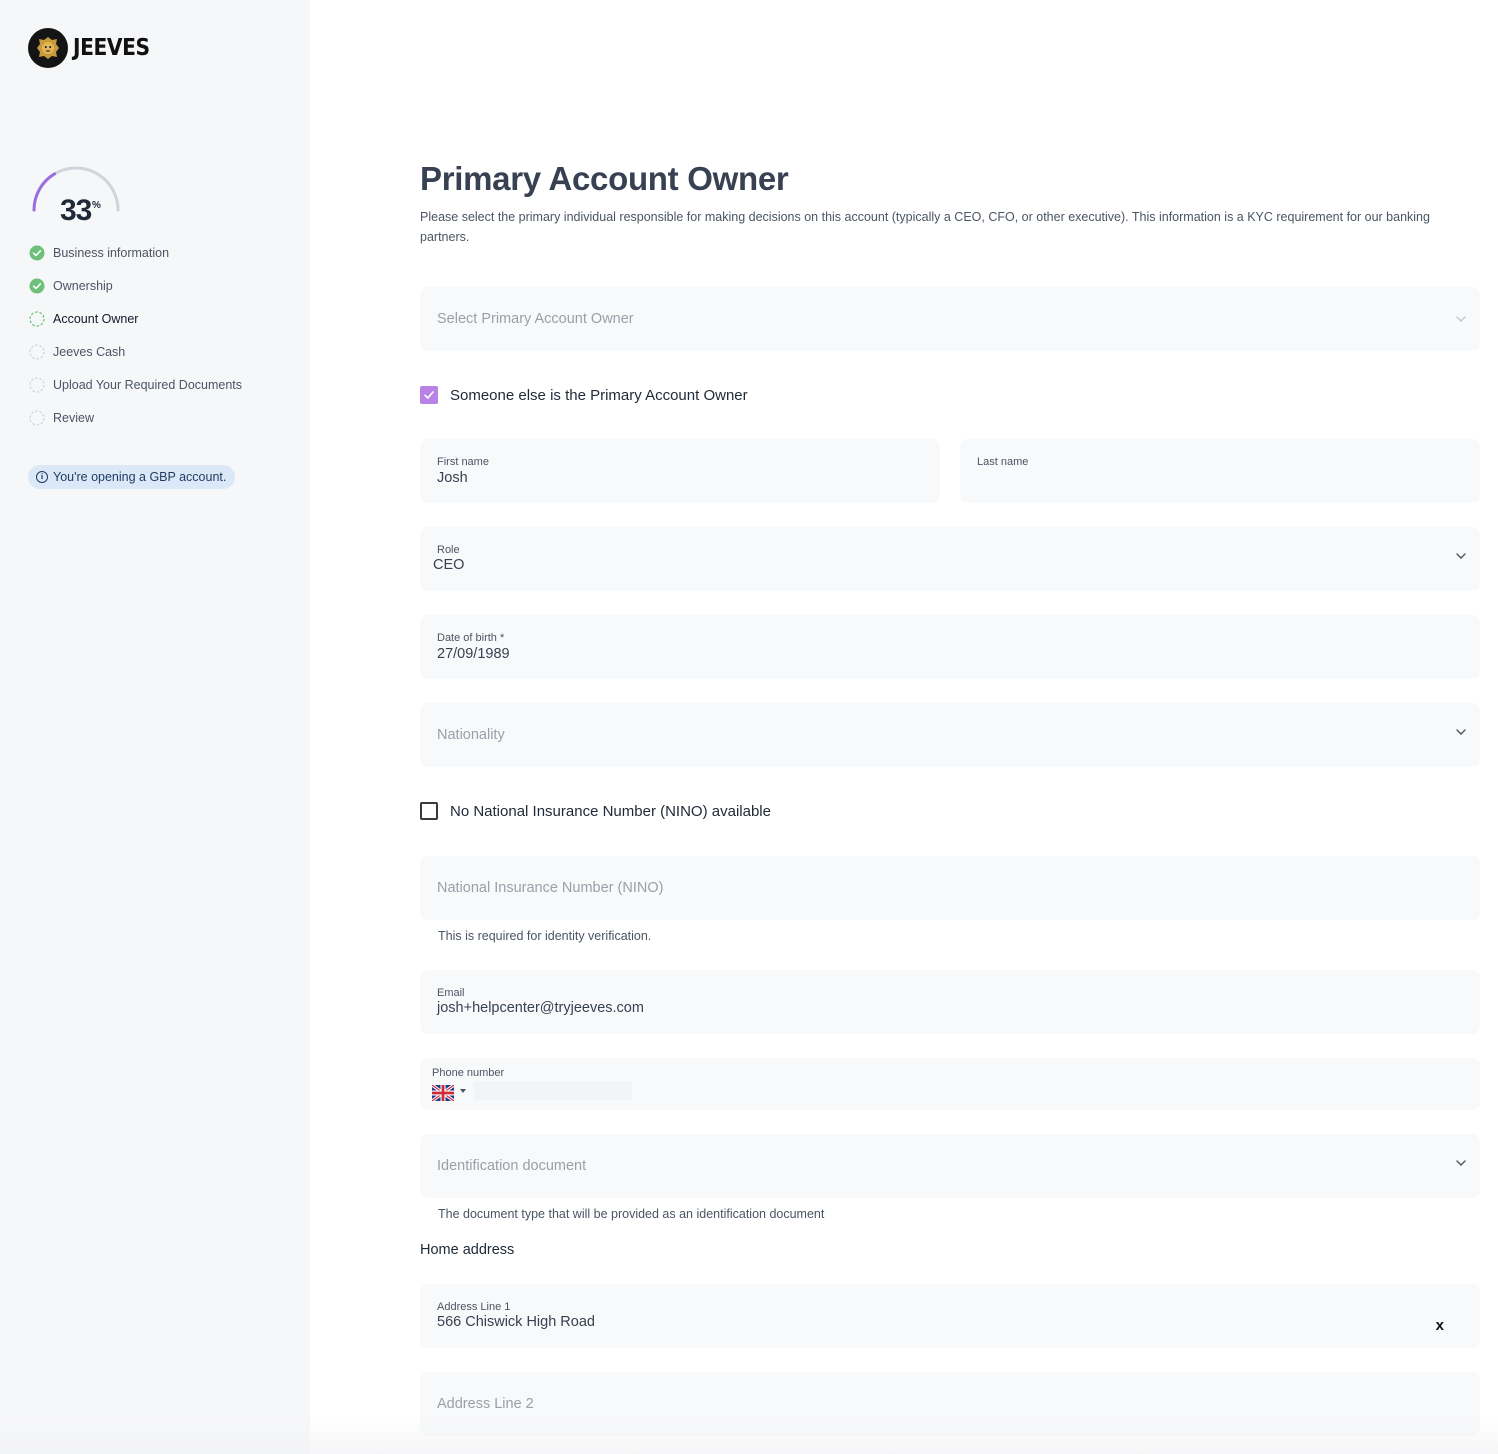  I want to click on page-title: Primary Account Owner, so click(604, 178).